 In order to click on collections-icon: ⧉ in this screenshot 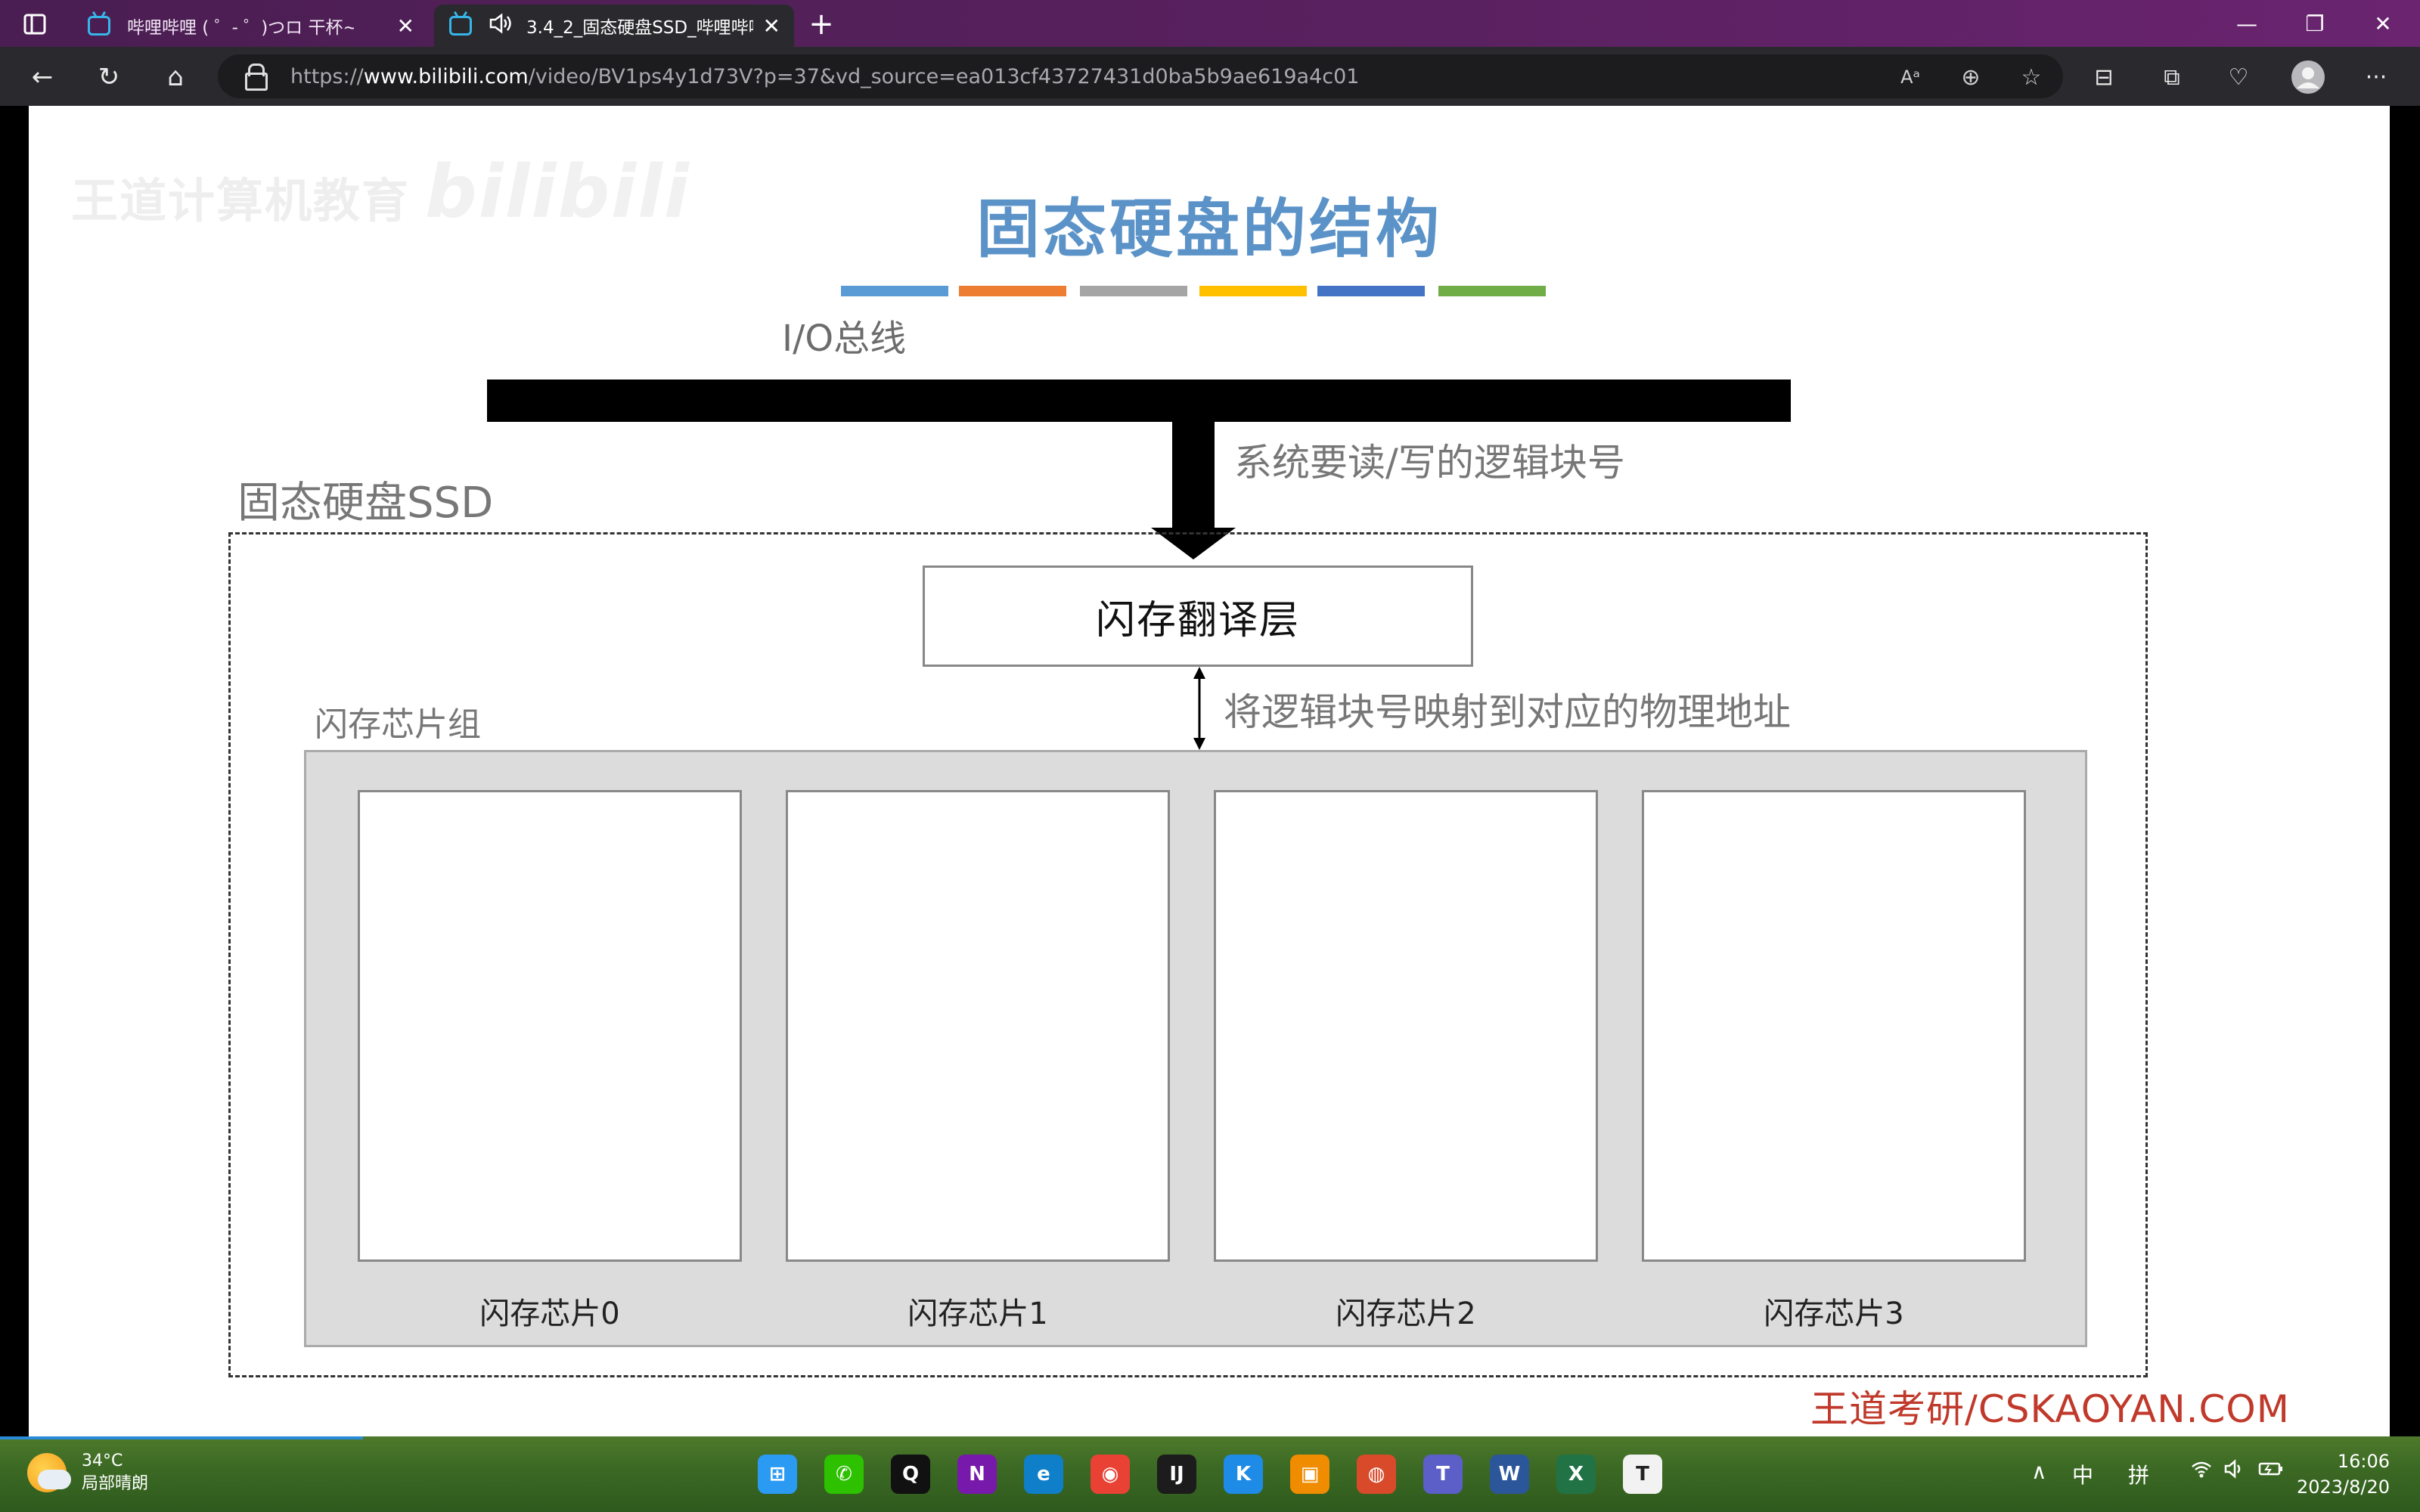, I will do `click(2172, 77)`.